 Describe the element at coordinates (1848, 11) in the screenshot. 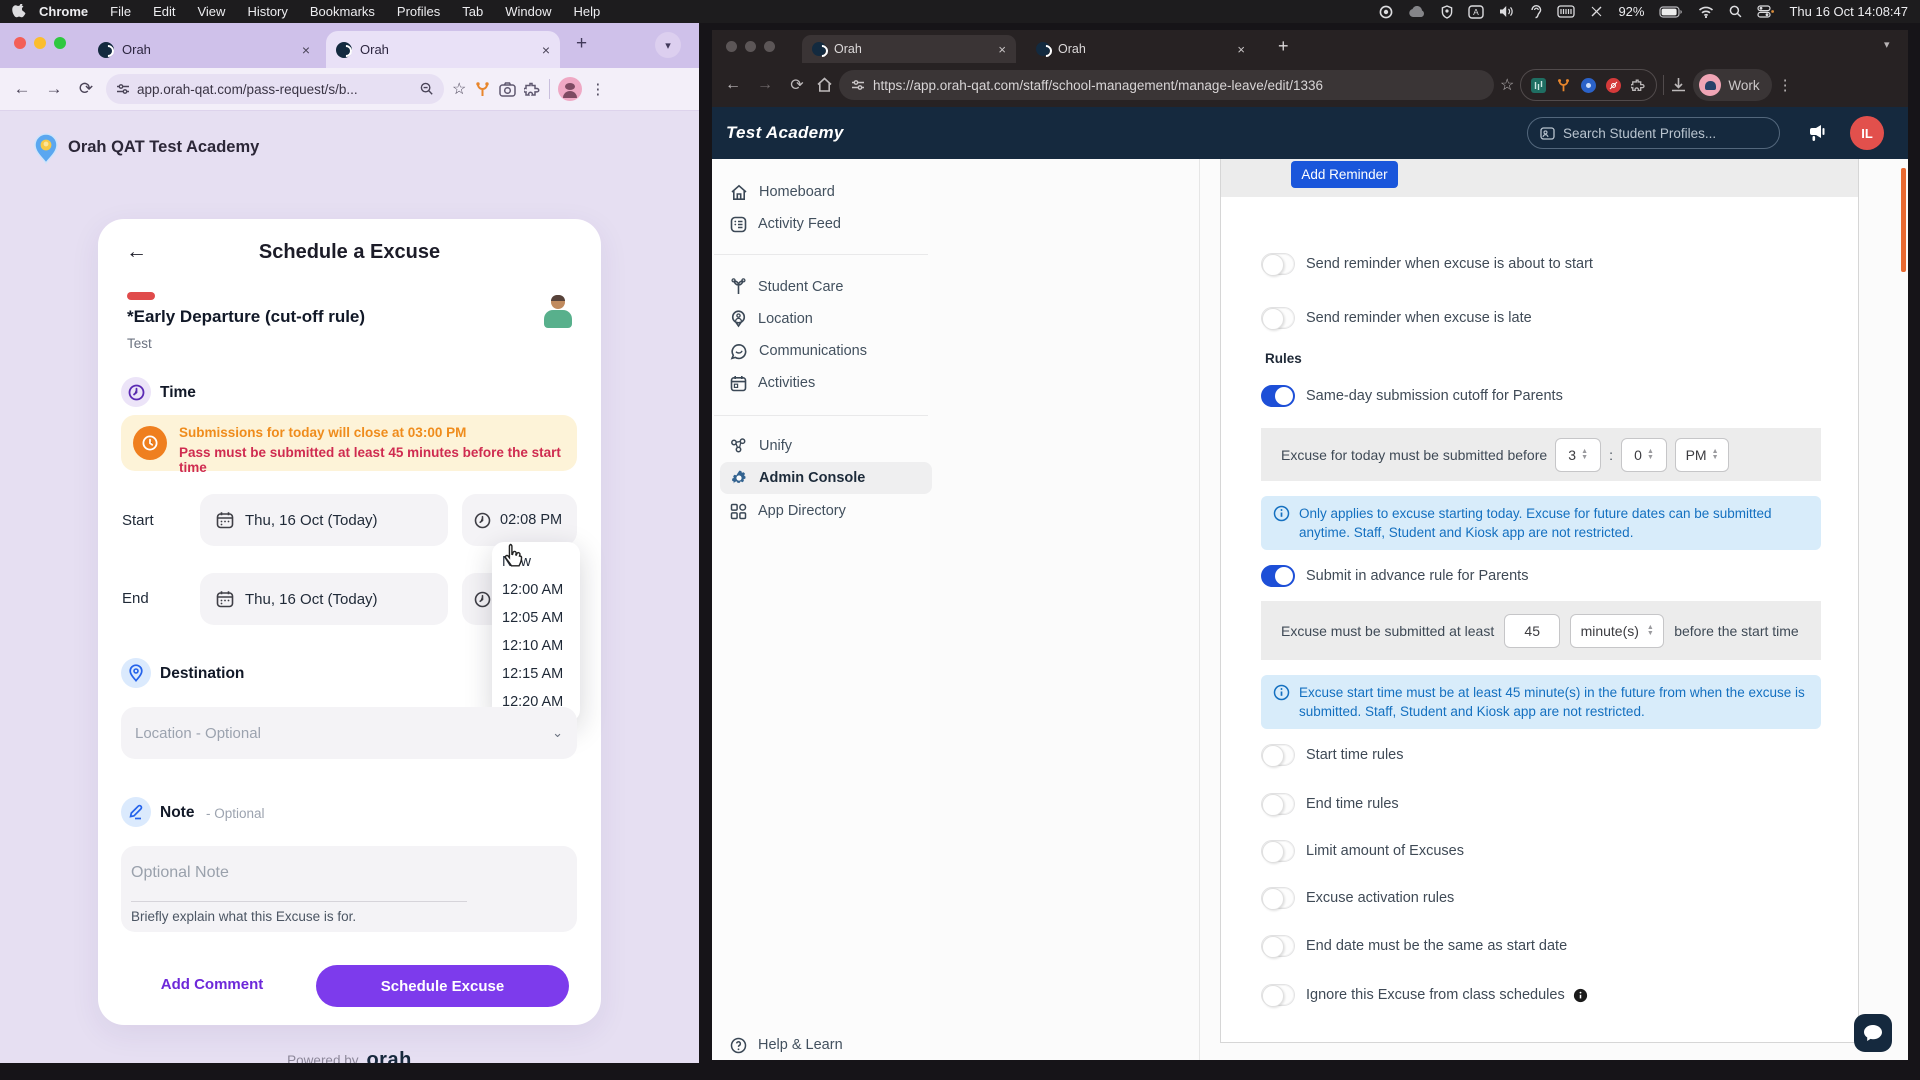

I see `menu-bar-clock: Thu 16 Oct 14:08:47` at that location.